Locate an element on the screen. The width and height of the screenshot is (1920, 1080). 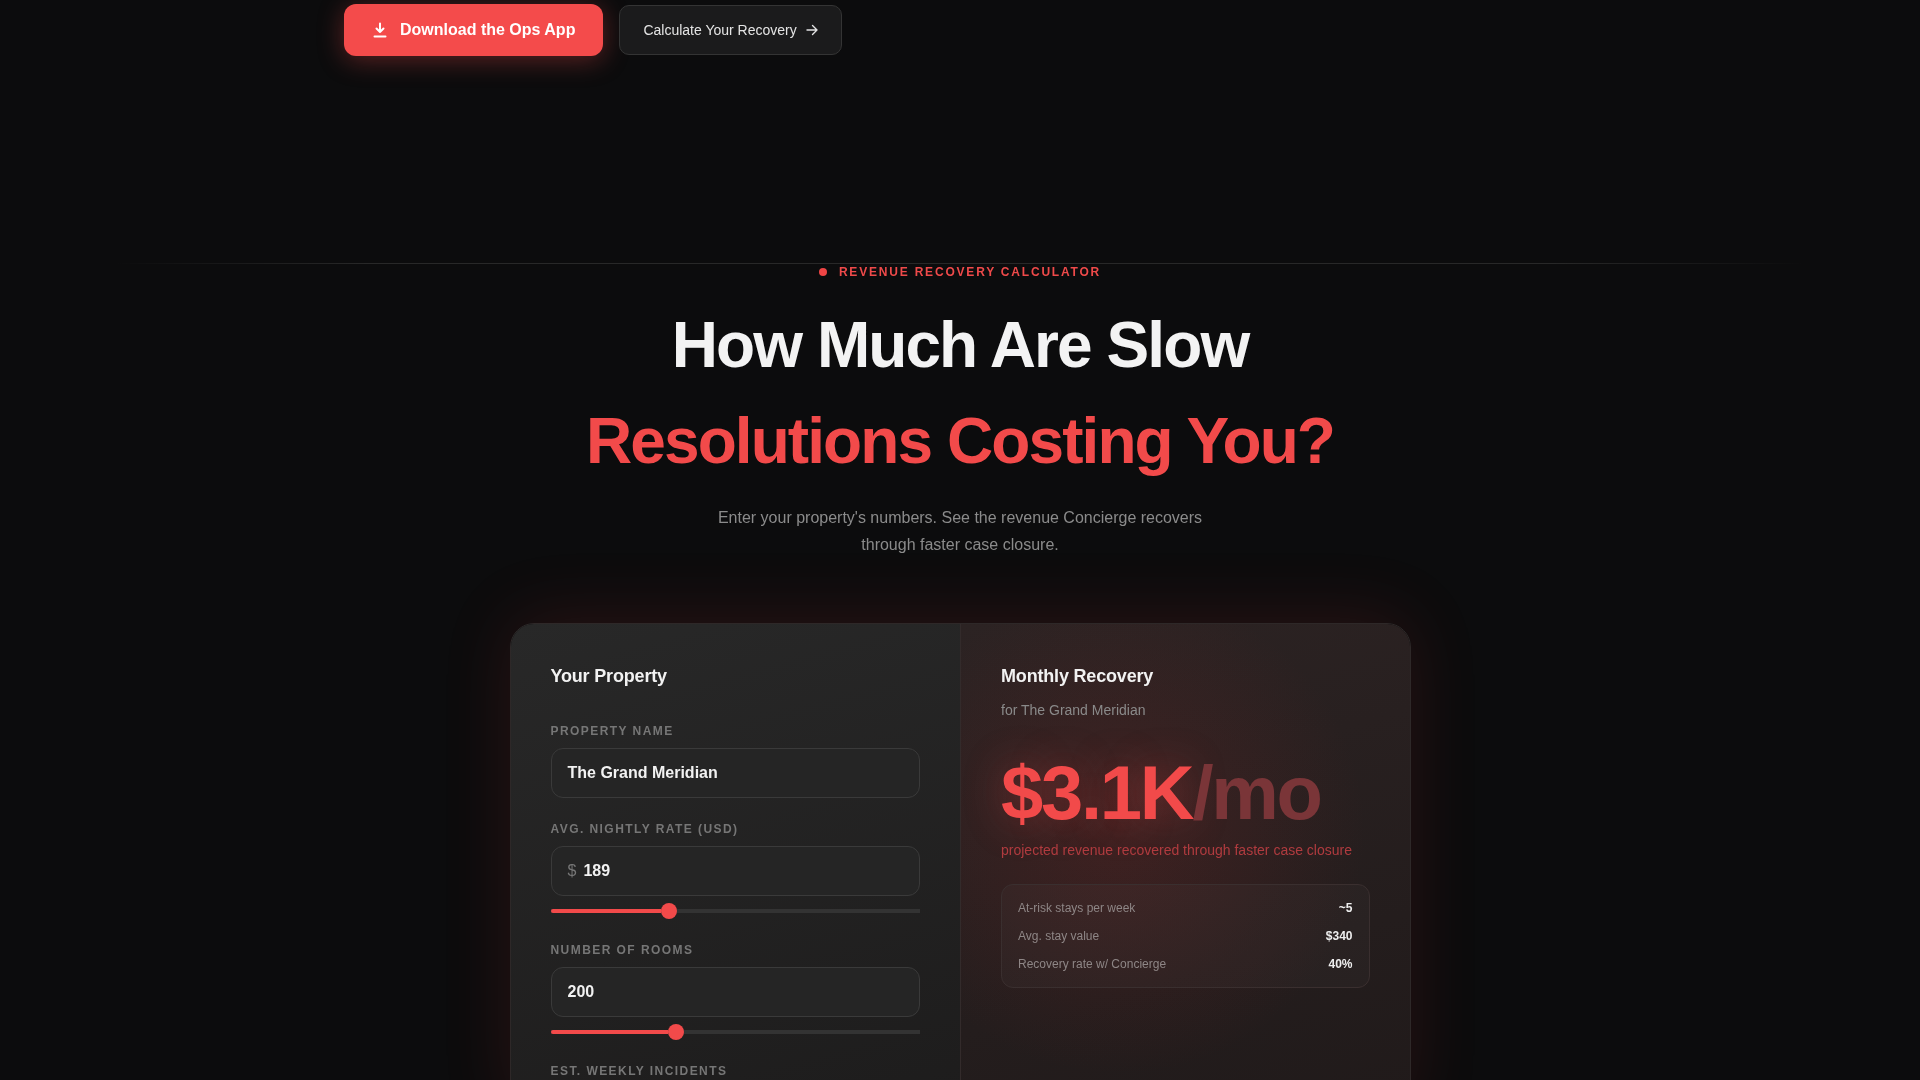
stat-label: At-risk stays per week is located at coordinates (1077, 908).